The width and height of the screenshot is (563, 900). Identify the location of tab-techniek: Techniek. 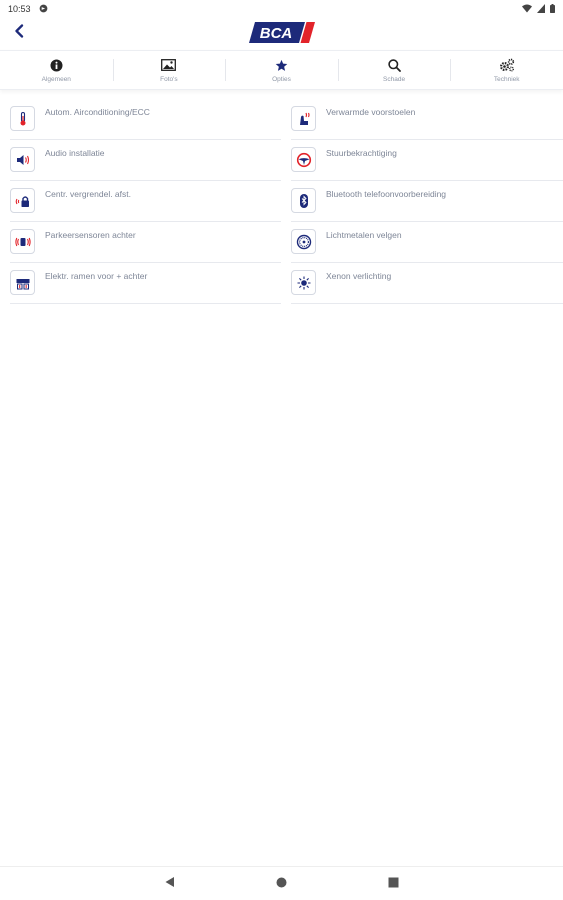
(506, 70).